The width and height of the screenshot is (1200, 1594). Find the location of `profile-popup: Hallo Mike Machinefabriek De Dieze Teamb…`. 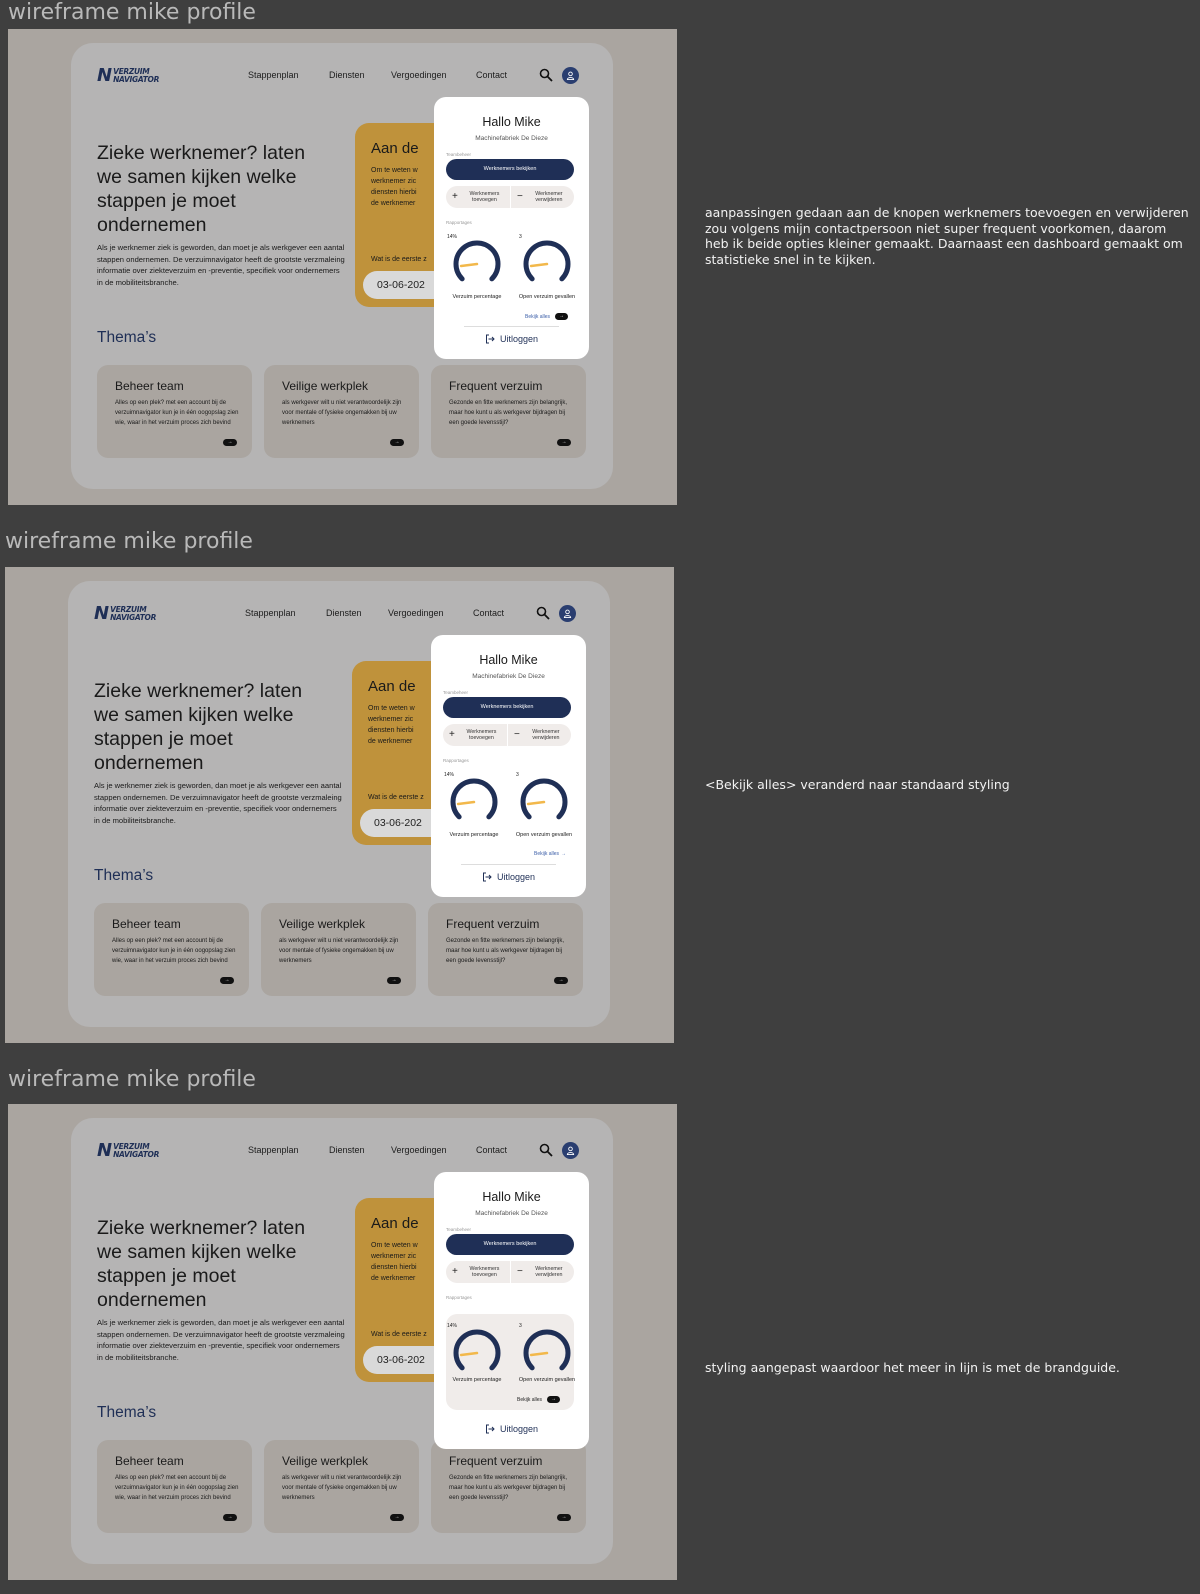

profile-popup: Hallo Mike Machinefabriek De Dieze Teamb… is located at coordinates (511, 1310).